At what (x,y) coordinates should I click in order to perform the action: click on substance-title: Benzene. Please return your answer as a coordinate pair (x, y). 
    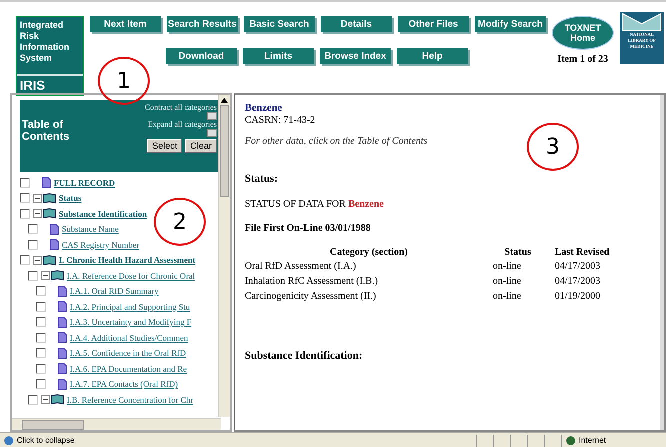
    Looking at the image, I should click on (264, 108).